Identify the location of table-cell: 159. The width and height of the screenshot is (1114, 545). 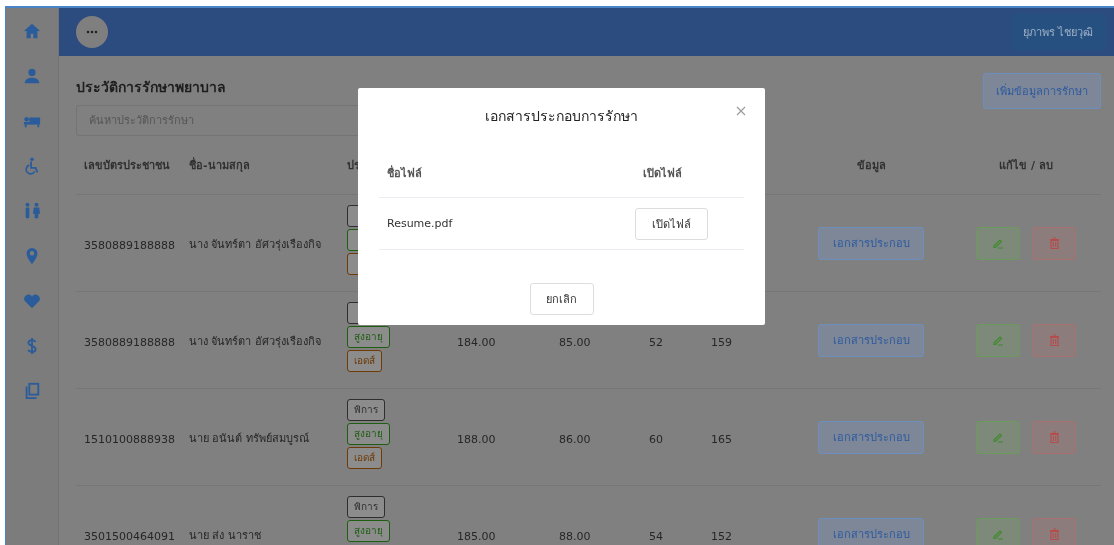
(721, 342).